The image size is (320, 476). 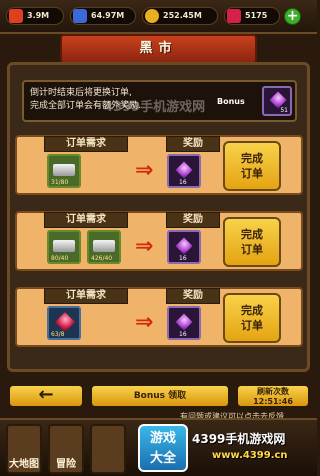 What do you see at coordinates (231, 101) in the screenshot?
I see `bonus-label: Bonus` at bounding box center [231, 101].